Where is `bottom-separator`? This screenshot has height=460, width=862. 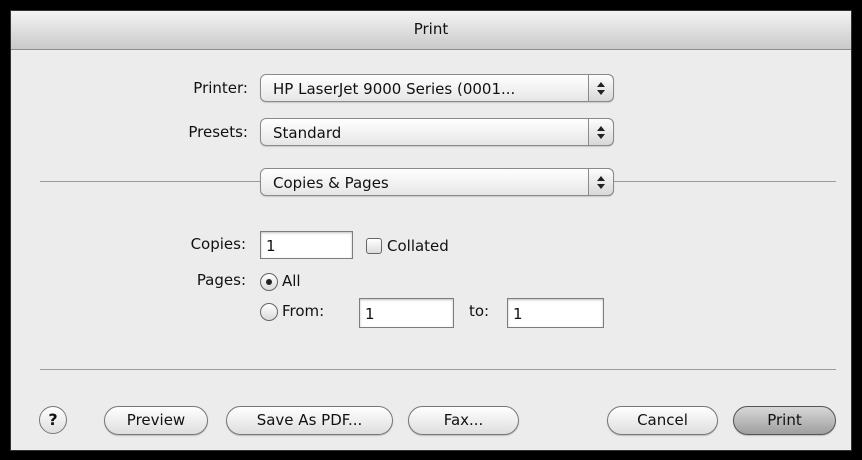
bottom-separator is located at coordinates (438, 369).